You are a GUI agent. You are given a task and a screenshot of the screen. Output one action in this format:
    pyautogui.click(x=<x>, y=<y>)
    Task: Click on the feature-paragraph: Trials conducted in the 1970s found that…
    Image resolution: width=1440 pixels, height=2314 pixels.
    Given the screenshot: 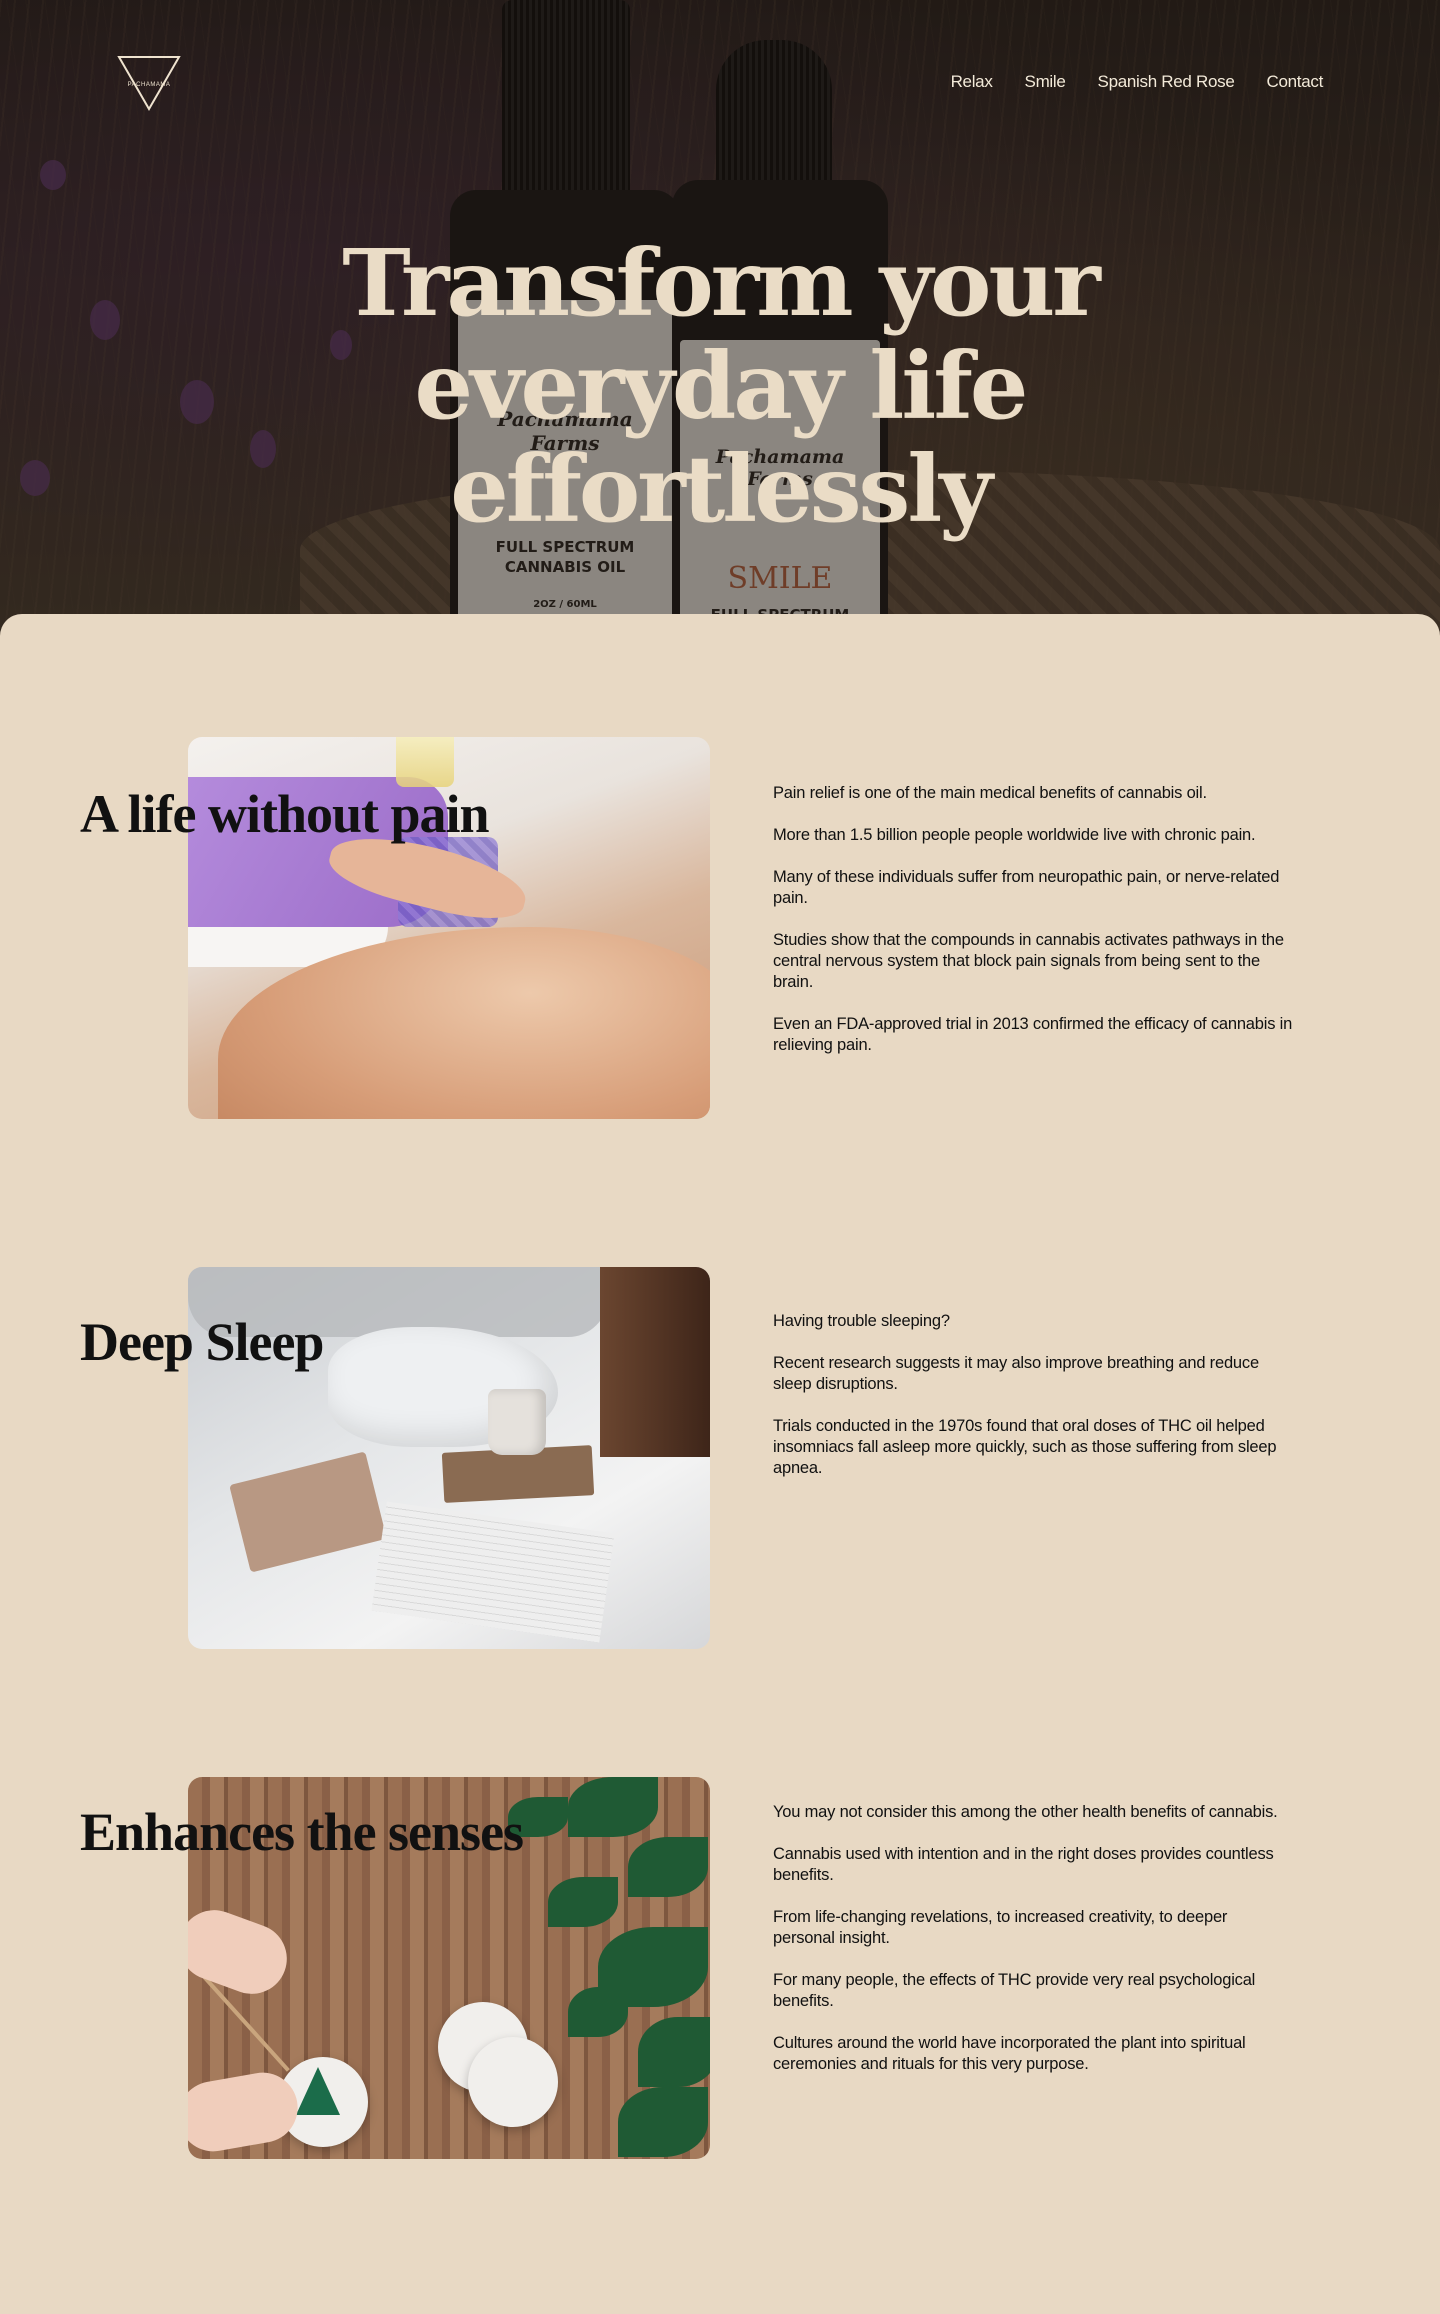 What is the action you would take?
    pyautogui.click(x=1025, y=1447)
    